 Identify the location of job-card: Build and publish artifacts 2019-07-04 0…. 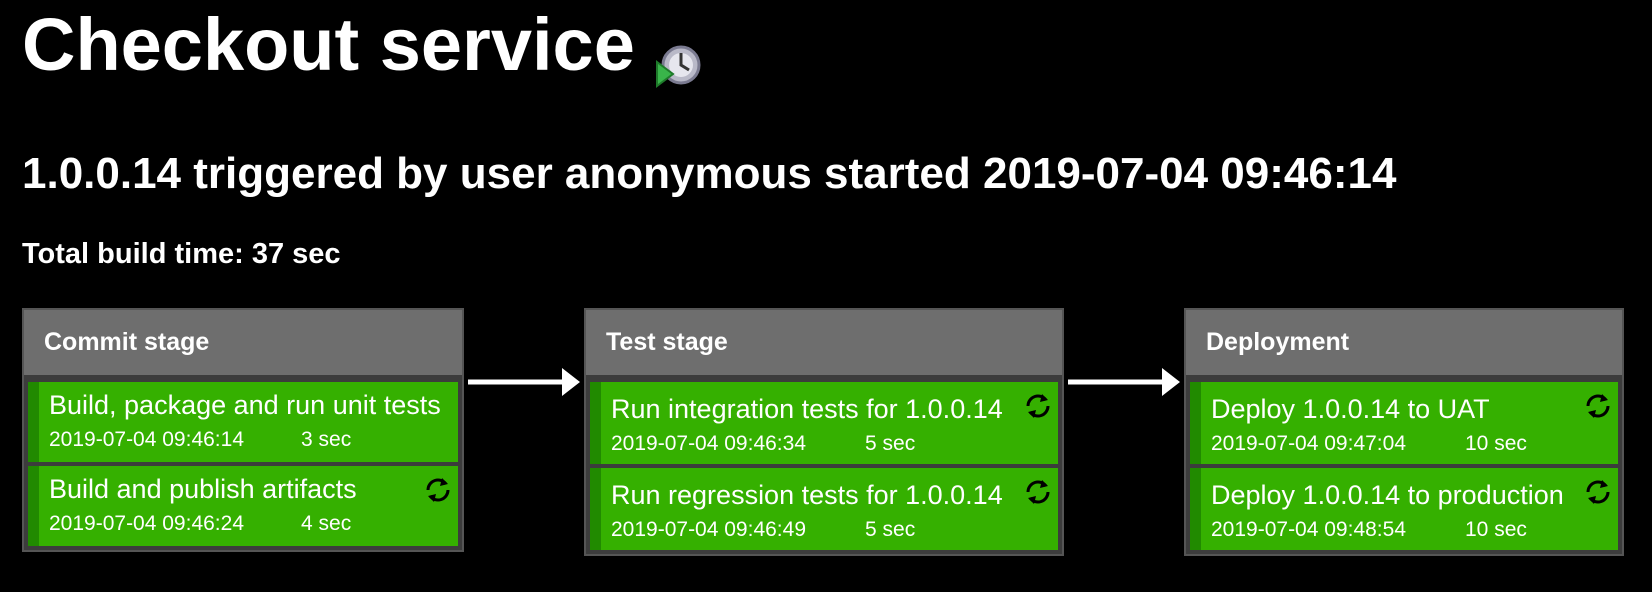
(243, 506).